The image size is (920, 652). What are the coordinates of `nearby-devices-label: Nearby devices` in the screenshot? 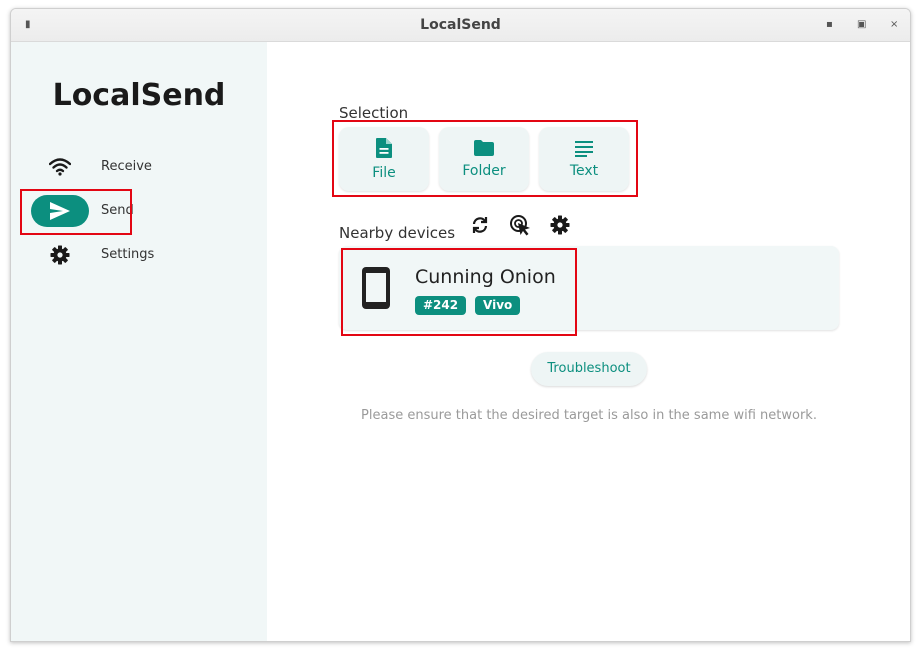 It's located at (397, 233).